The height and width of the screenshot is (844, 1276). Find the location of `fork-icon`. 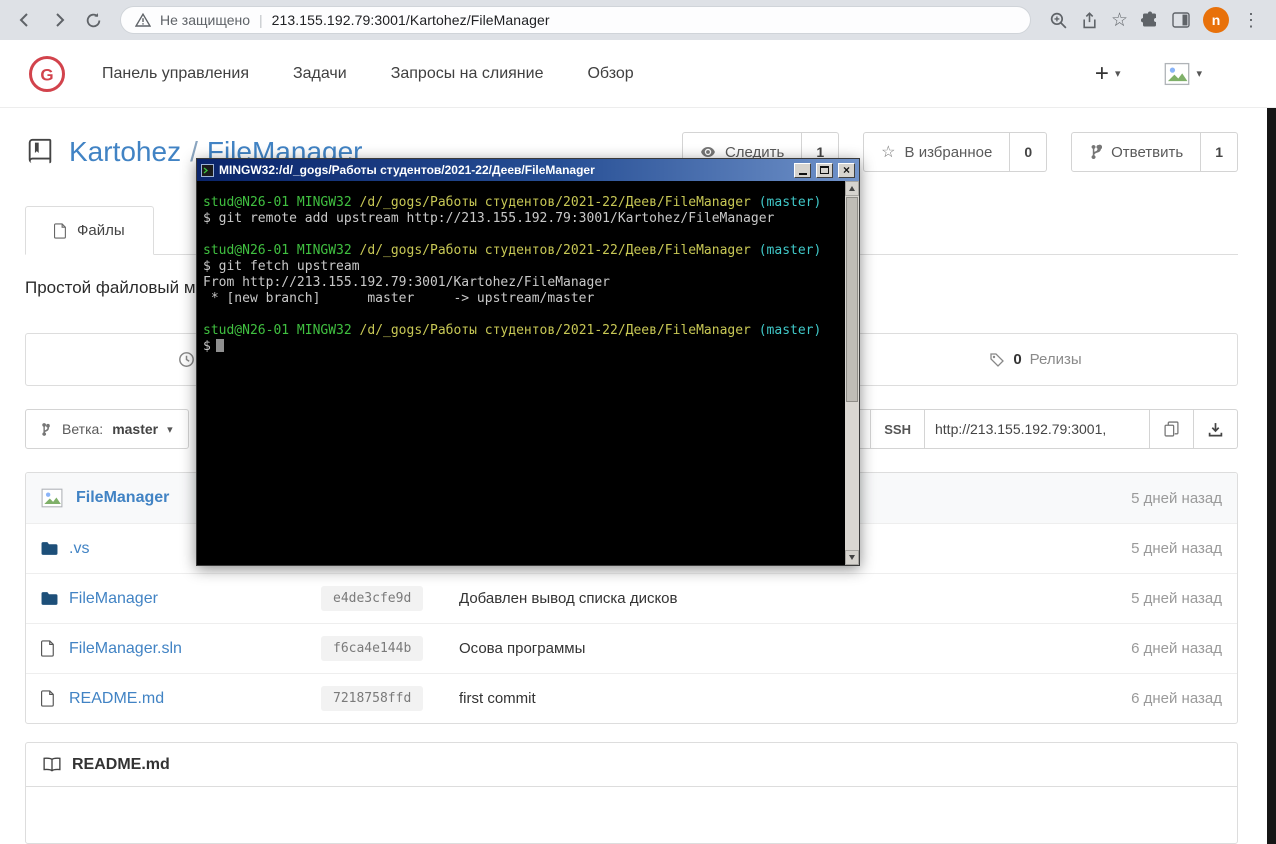

fork-icon is located at coordinates (1096, 152).